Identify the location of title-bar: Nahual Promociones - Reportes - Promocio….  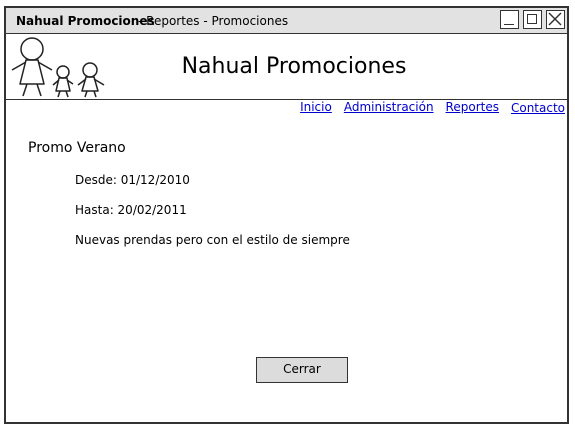
(286, 21).